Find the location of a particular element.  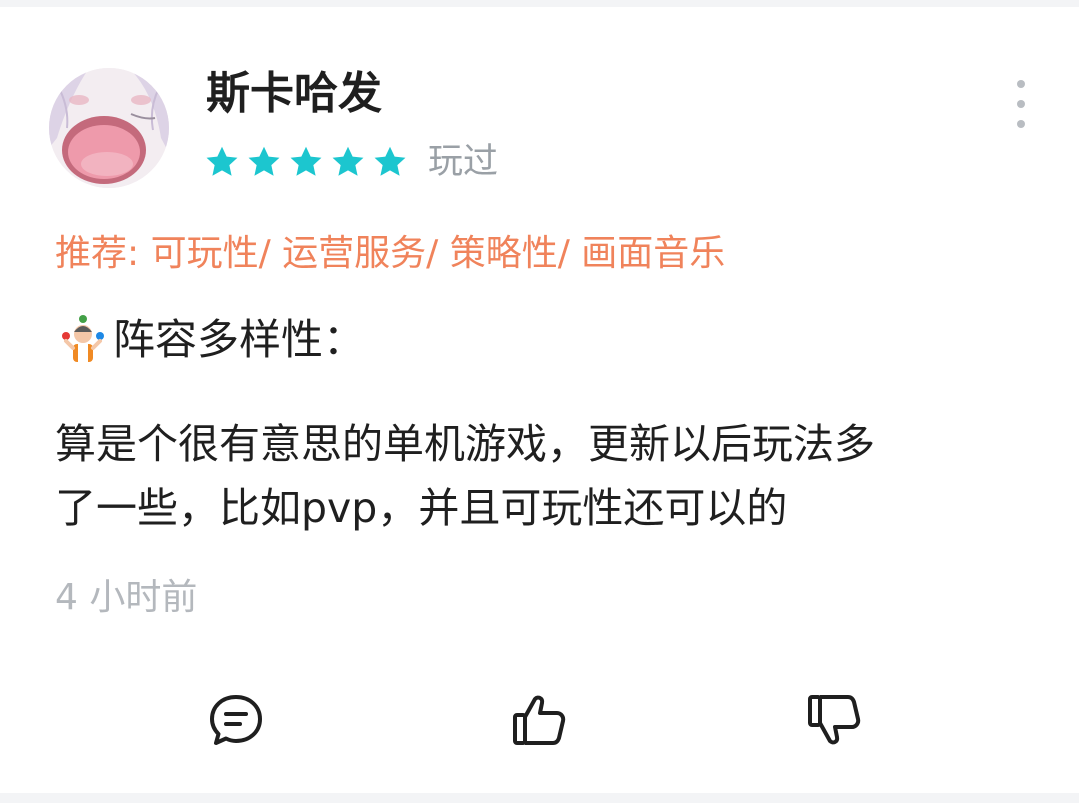

more-vertical-icon is located at coordinates (1021, 104).